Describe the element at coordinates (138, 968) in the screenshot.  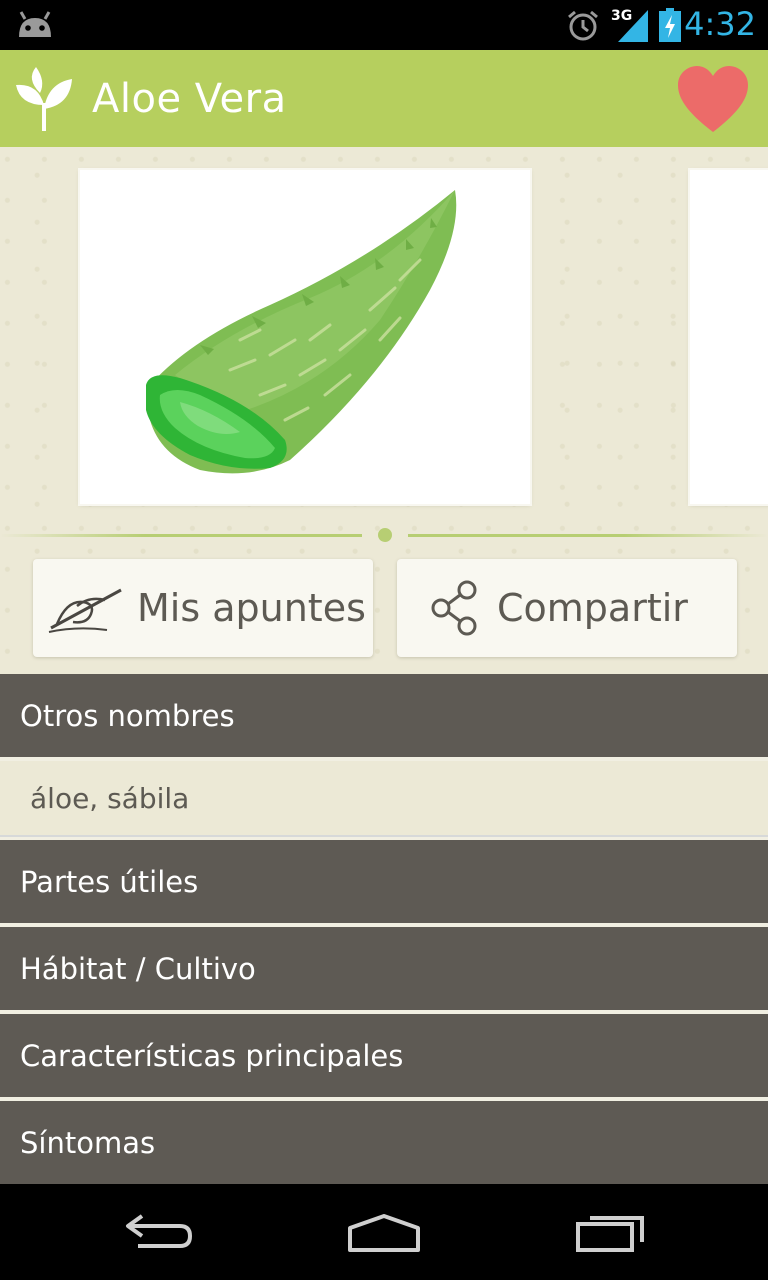
I see `section-label: Hábitat / Cultivo` at that location.